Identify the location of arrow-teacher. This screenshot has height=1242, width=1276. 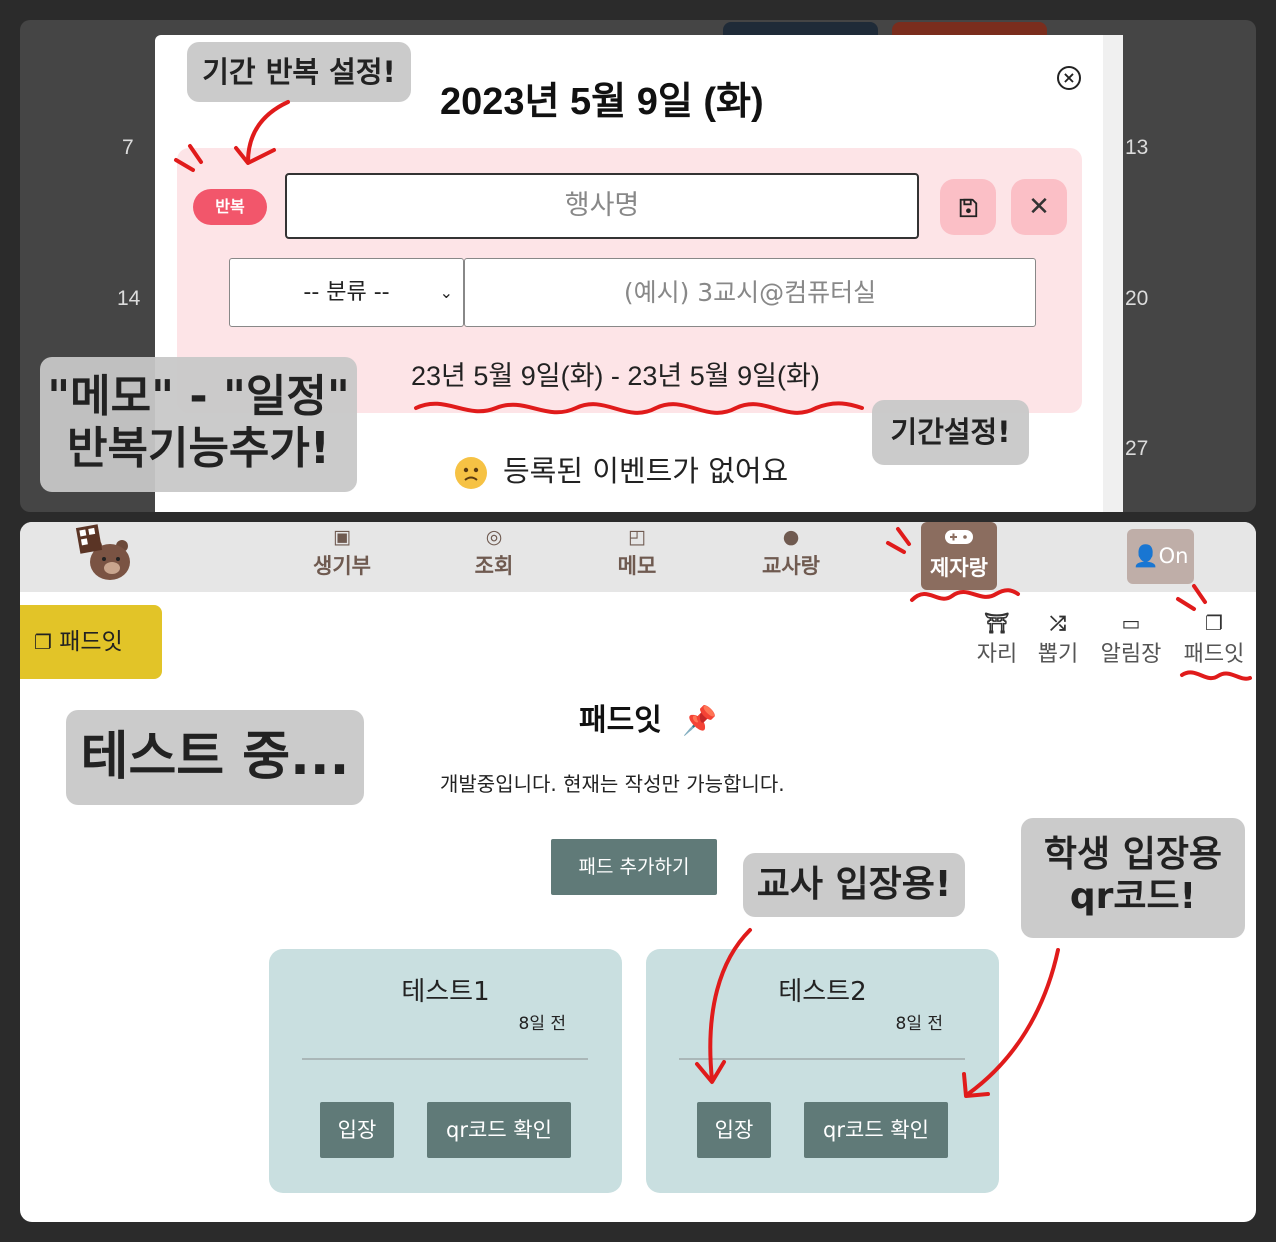
(730, 1005).